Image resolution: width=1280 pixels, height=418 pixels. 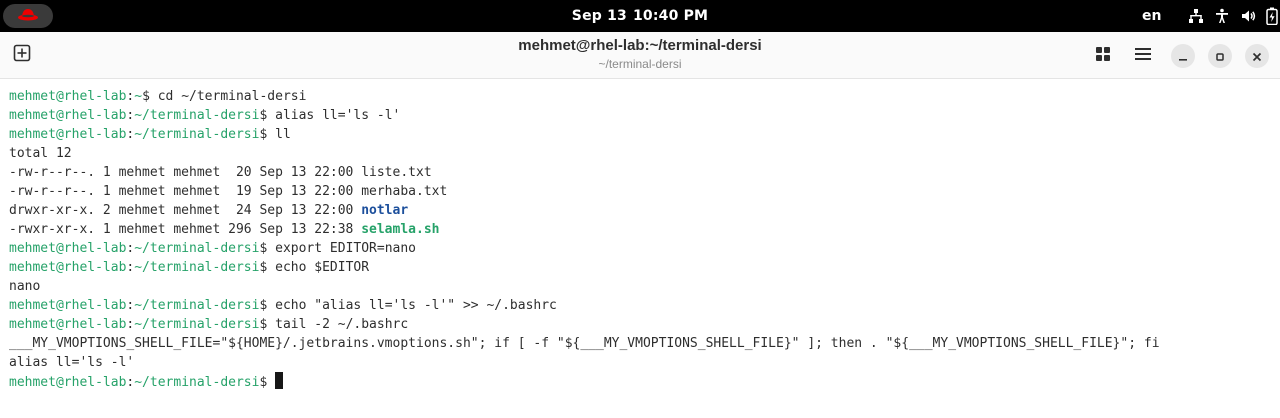 What do you see at coordinates (640, 64) in the screenshot?
I see `window-subtitle: ~/terminal-dersi` at bounding box center [640, 64].